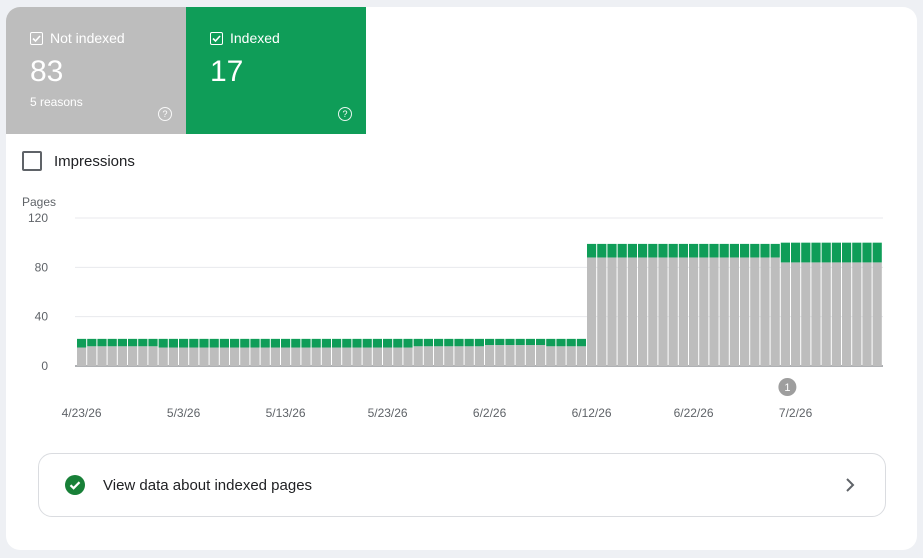 The image size is (923, 558). What do you see at coordinates (245, 38) in the screenshot?
I see `indexed-toggle: Indexed` at bounding box center [245, 38].